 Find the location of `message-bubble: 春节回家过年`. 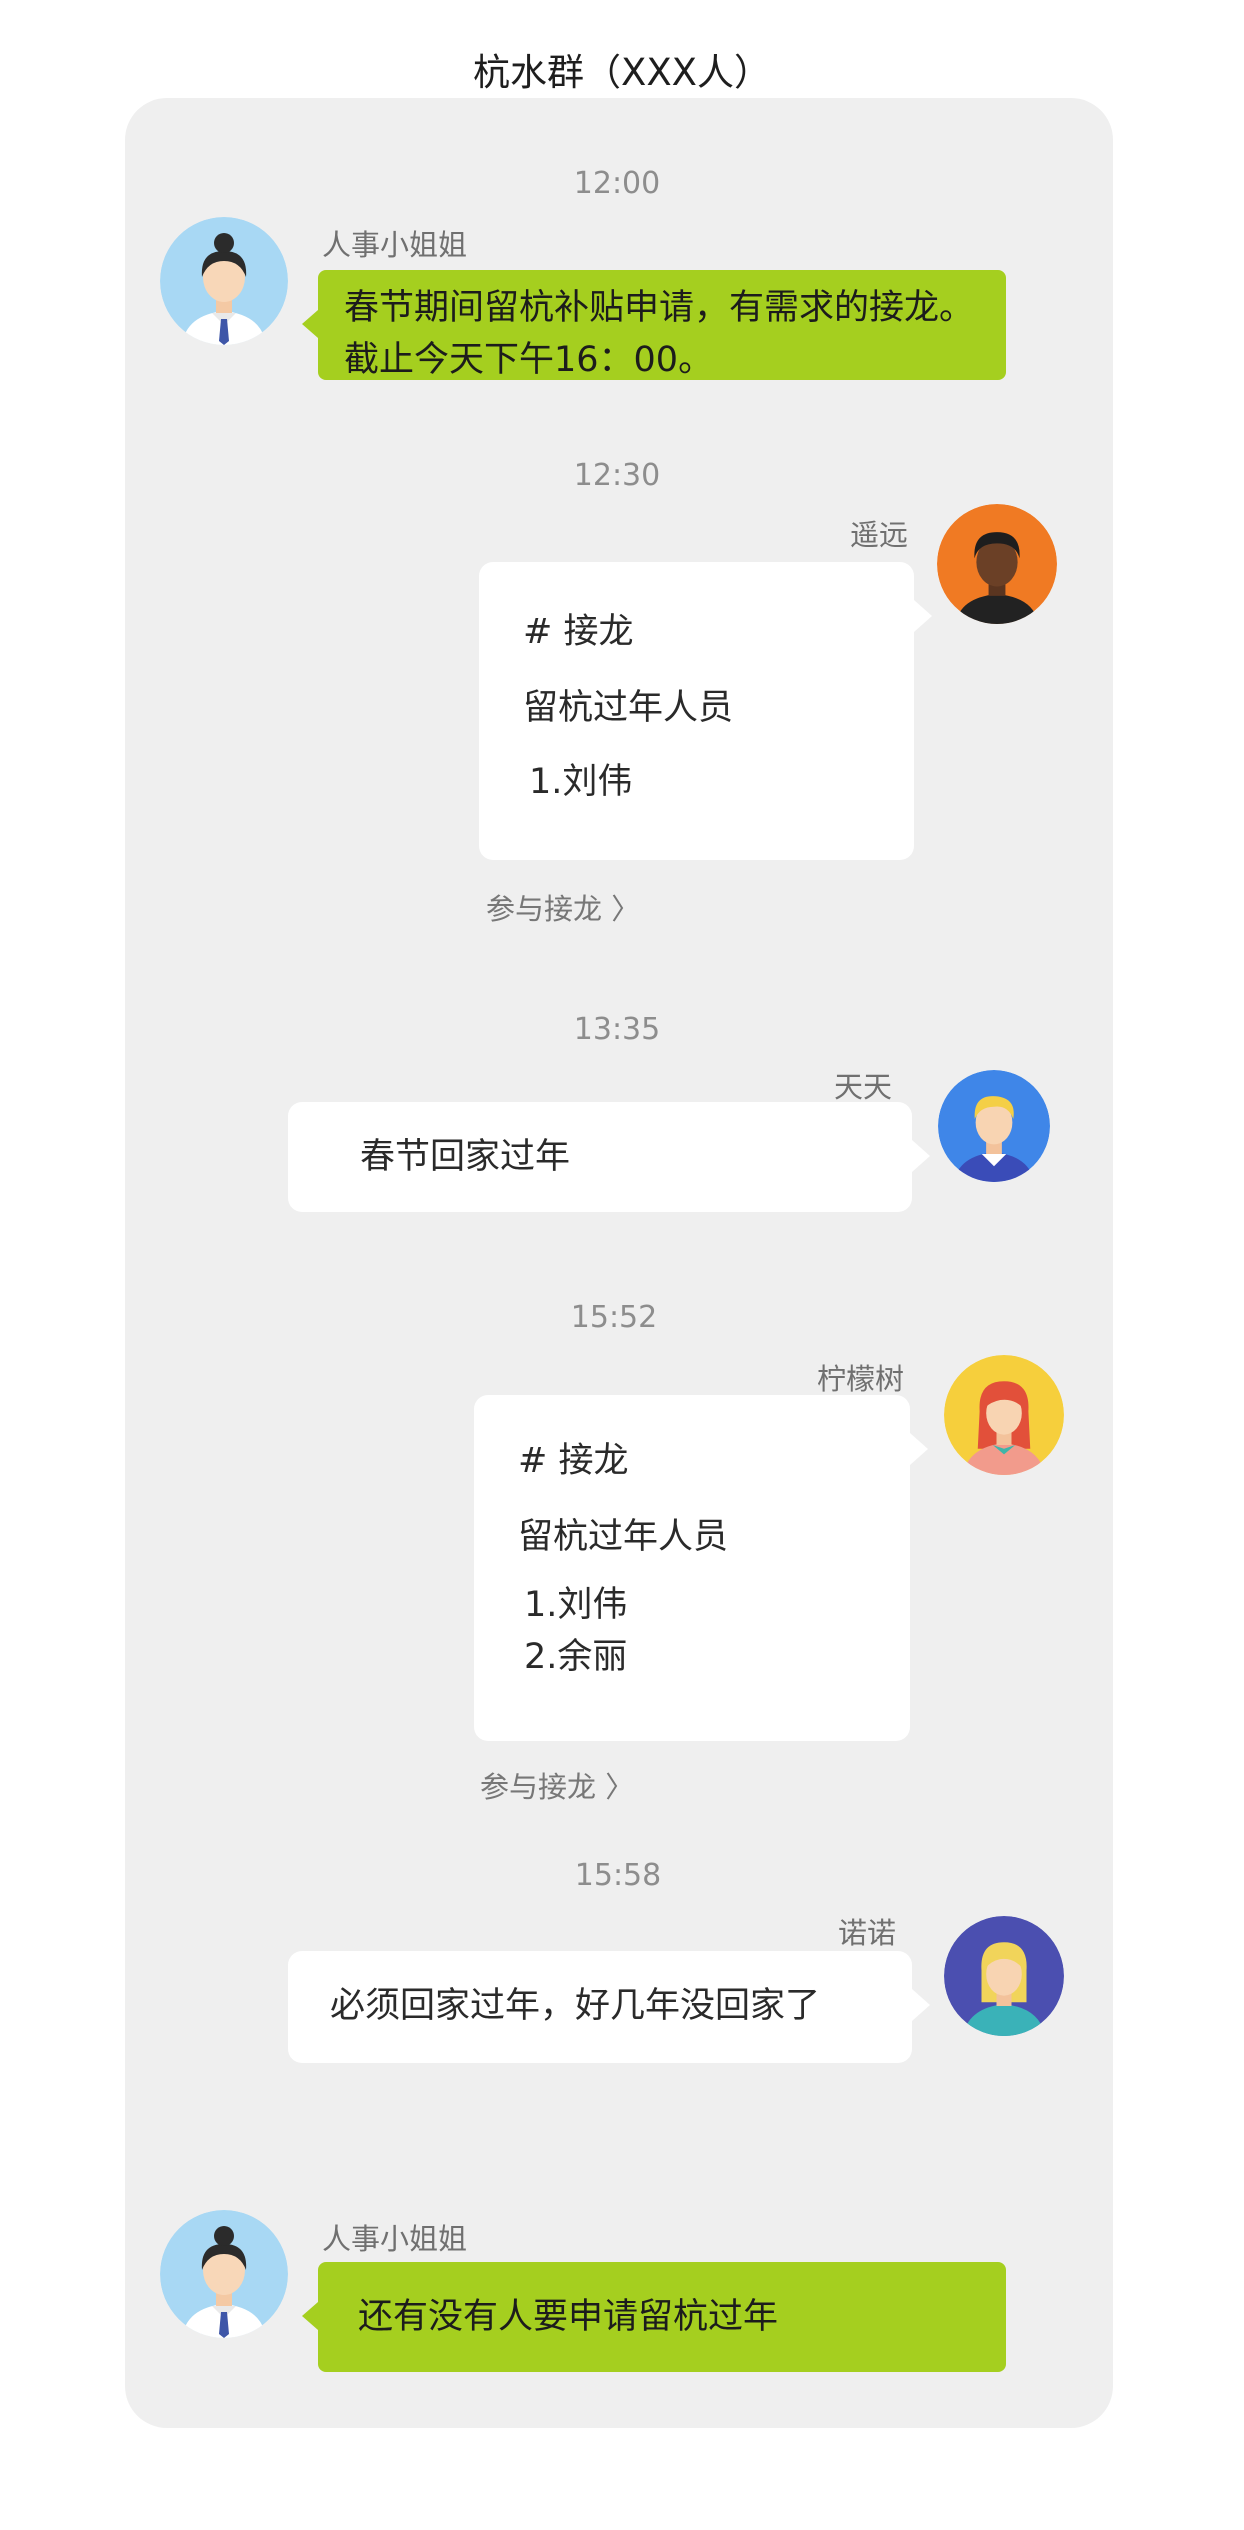

message-bubble: 春节回家过年 is located at coordinates (609, 1157).